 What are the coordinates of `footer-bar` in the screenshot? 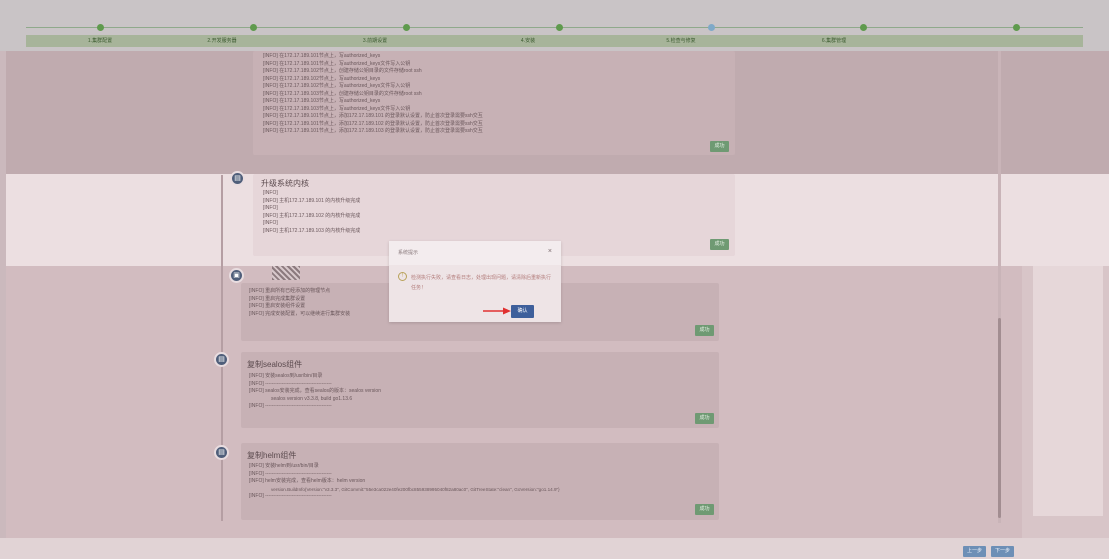 It's located at (554, 548).